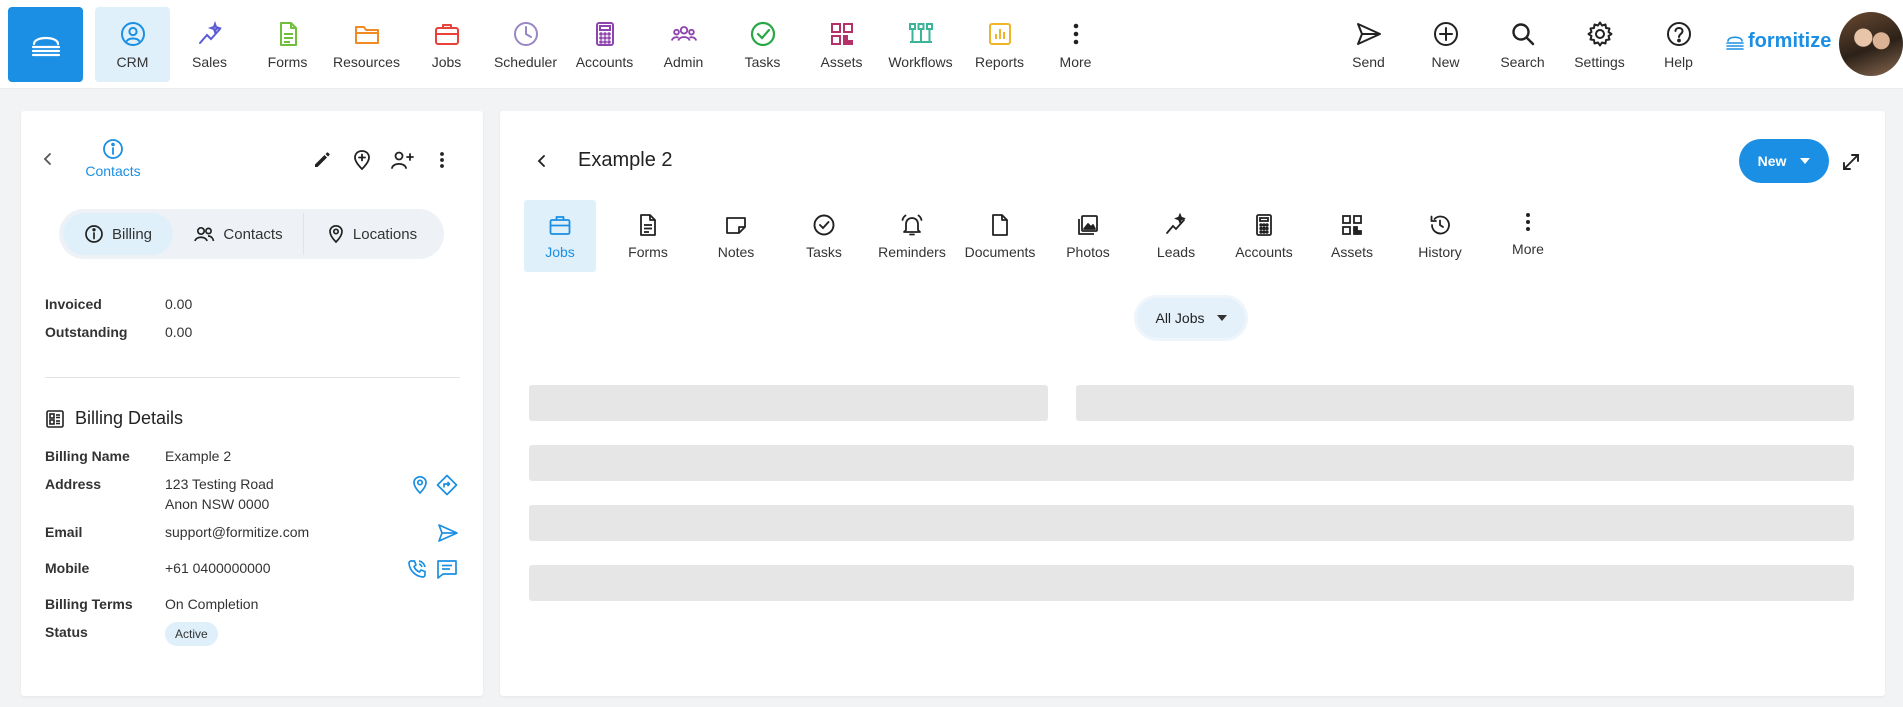 The image size is (1903, 707). I want to click on add-location-button, so click(362, 160).